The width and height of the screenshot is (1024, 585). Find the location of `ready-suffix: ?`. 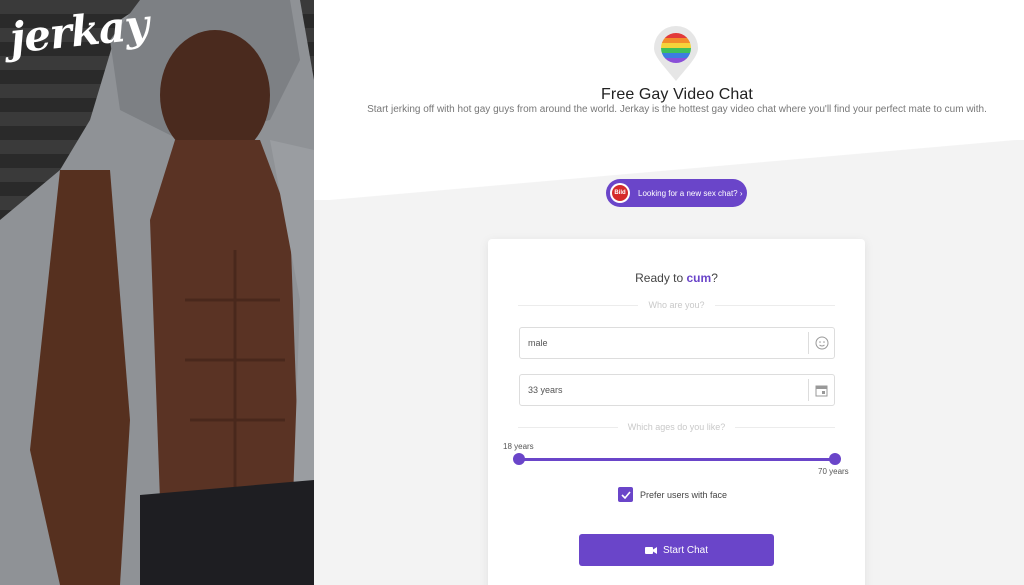

ready-suffix: ? is located at coordinates (714, 278).